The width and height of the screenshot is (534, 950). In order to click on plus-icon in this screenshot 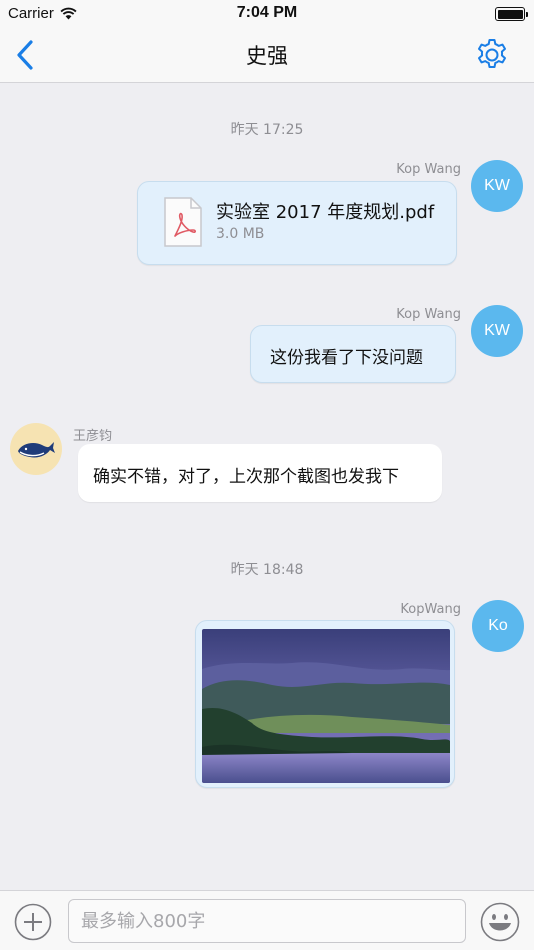, I will do `click(33, 922)`.